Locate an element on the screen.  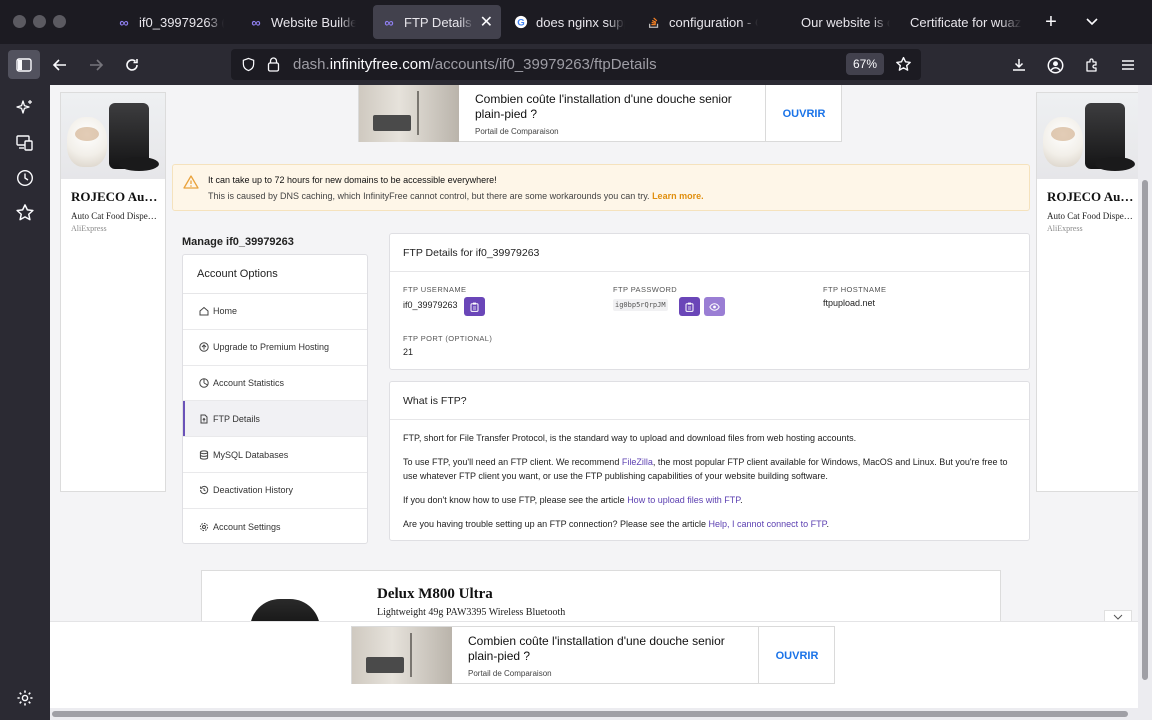
ftp-username-label: FTP USERNAME is located at coordinates (435, 289).